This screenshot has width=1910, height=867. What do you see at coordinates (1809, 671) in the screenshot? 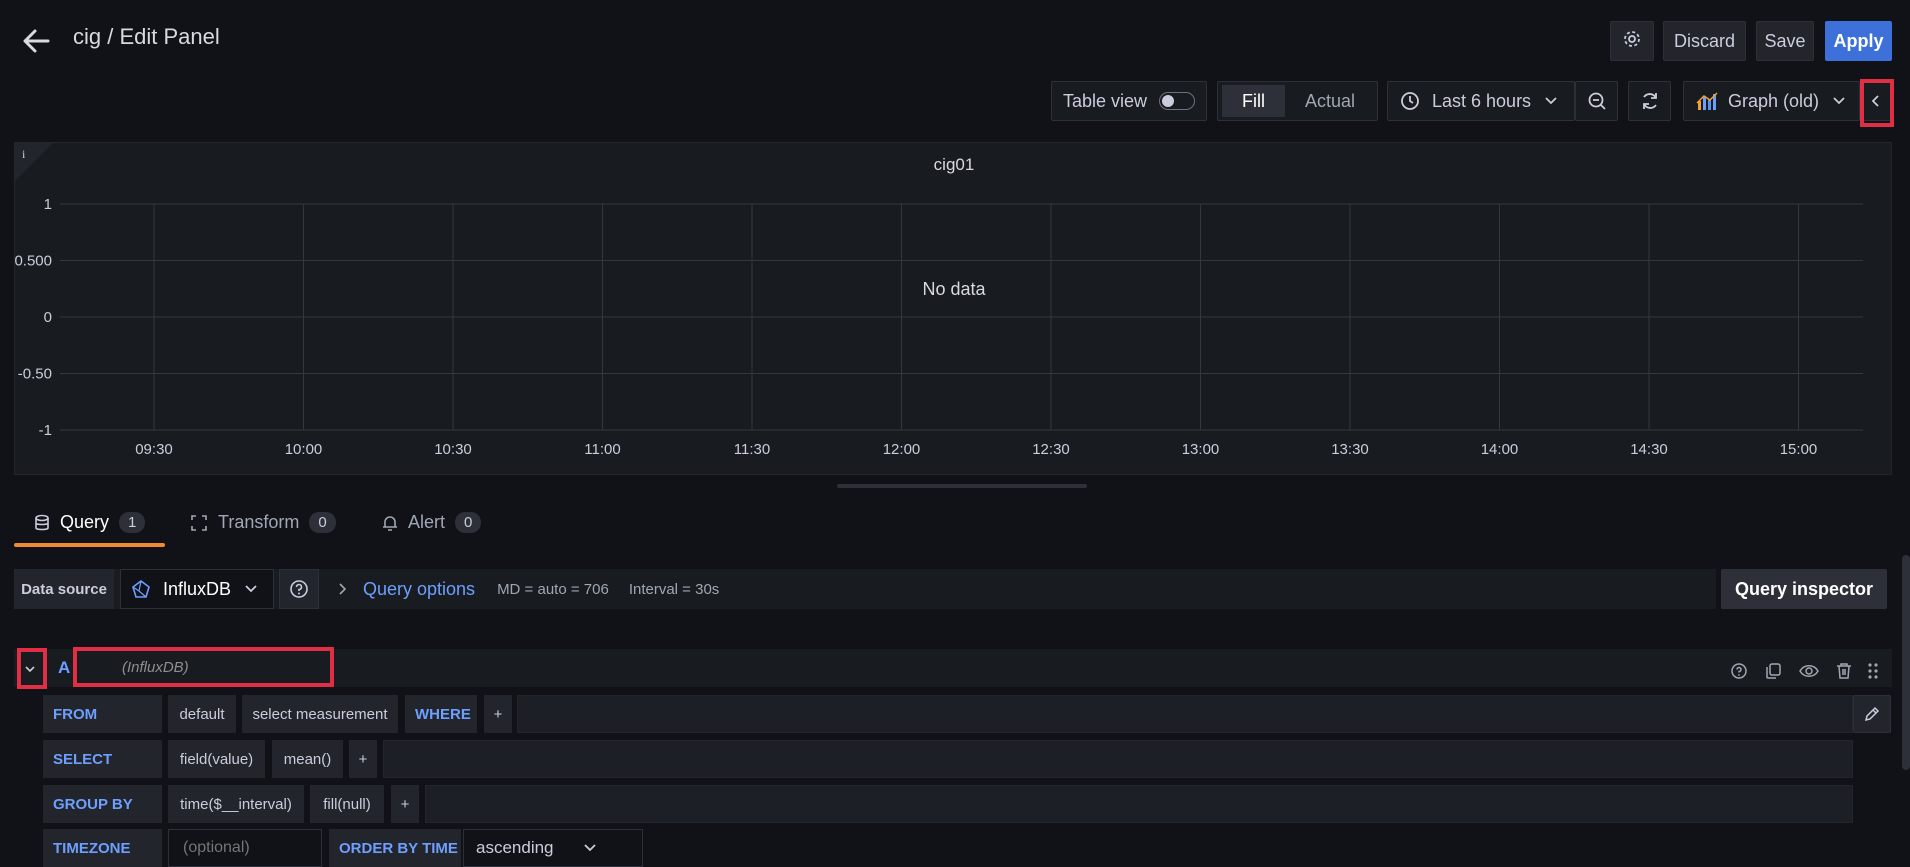
I see `toggle-visibility-icon` at bounding box center [1809, 671].